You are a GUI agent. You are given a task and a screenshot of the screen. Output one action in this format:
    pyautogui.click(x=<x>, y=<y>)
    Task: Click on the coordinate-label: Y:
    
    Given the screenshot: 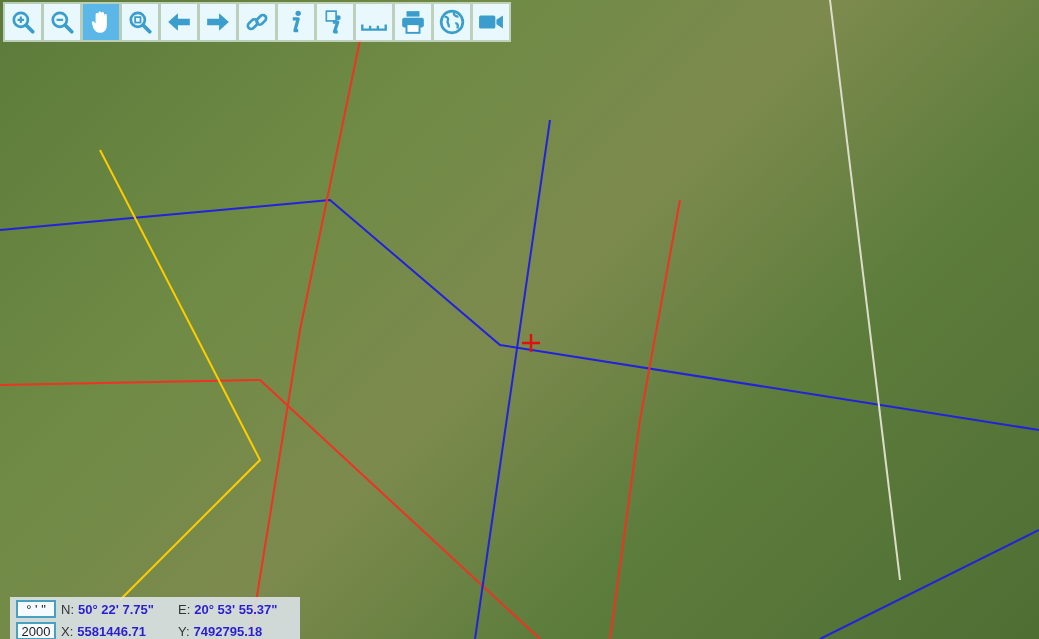 What is the action you would take?
    pyautogui.click(x=184, y=631)
    